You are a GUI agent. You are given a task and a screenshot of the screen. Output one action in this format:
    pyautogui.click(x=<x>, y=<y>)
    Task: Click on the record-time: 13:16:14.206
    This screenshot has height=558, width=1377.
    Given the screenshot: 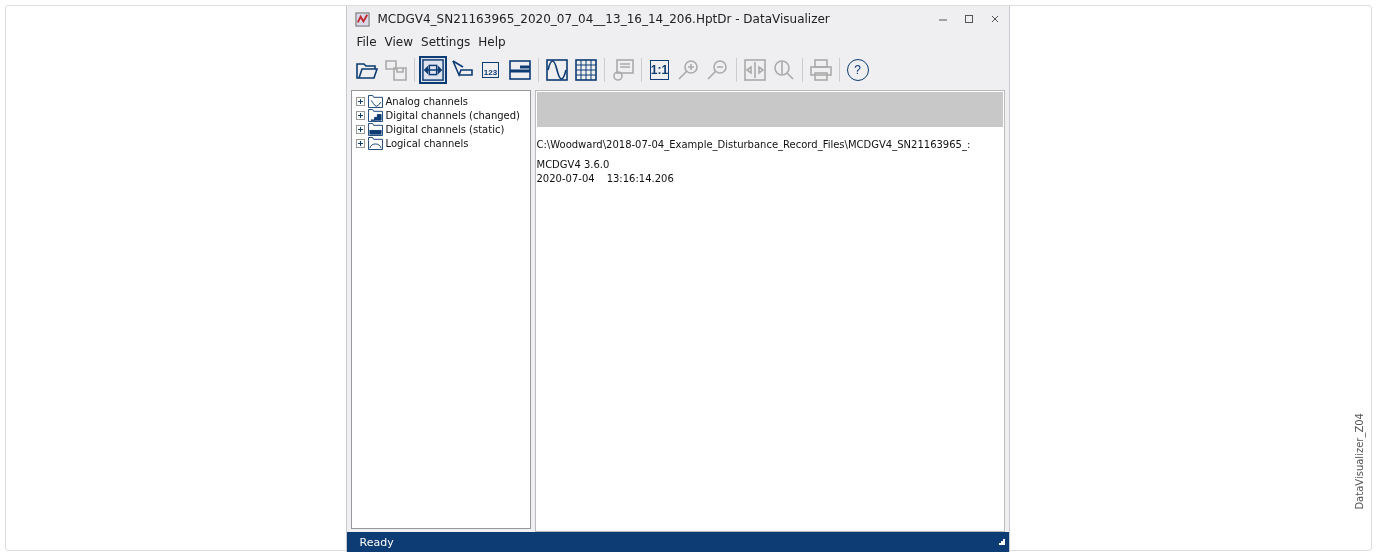 What is the action you would take?
    pyautogui.click(x=640, y=178)
    